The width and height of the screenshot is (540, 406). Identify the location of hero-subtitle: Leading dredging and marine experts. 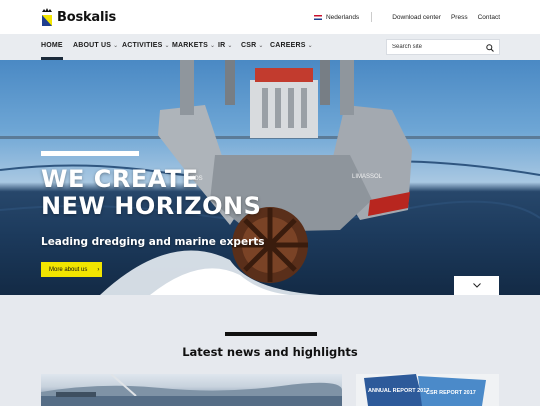
(153, 242).